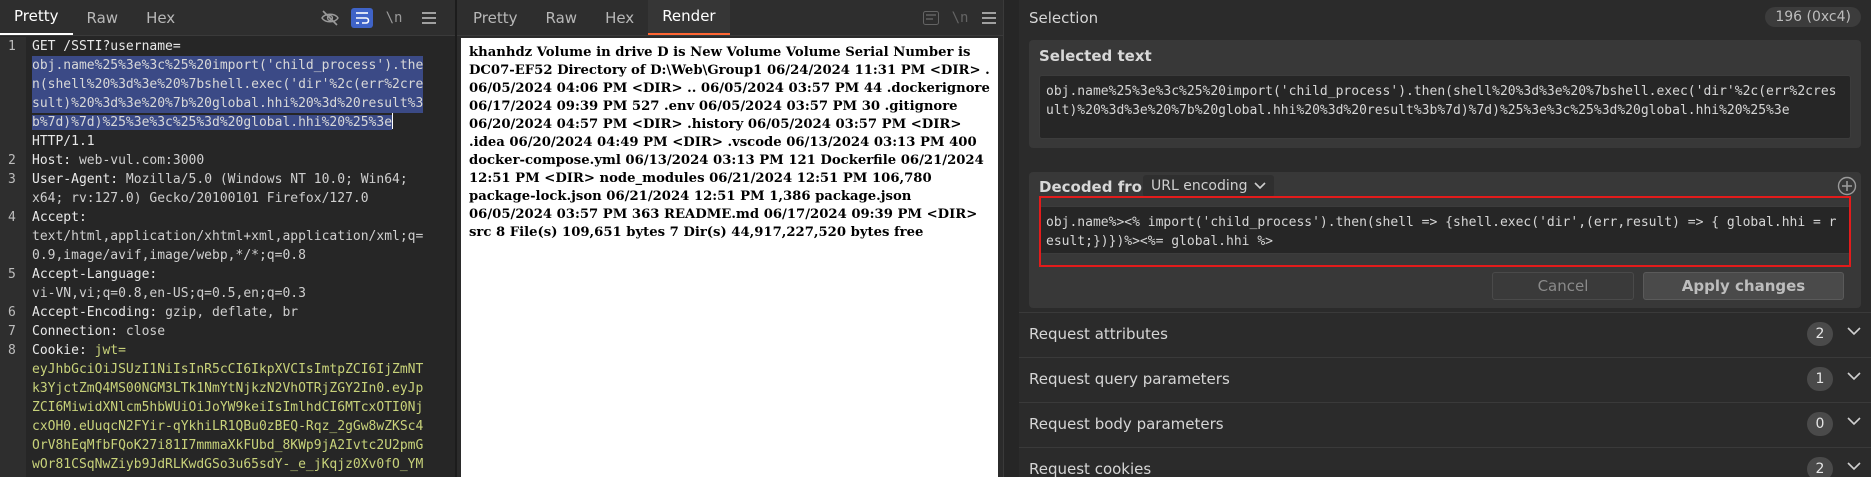 The width and height of the screenshot is (1871, 477). What do you see at coordinates (141, 160) in the screenshot?
I see `header-value: web-vul.com:3000` at bounding box center [141, 160].